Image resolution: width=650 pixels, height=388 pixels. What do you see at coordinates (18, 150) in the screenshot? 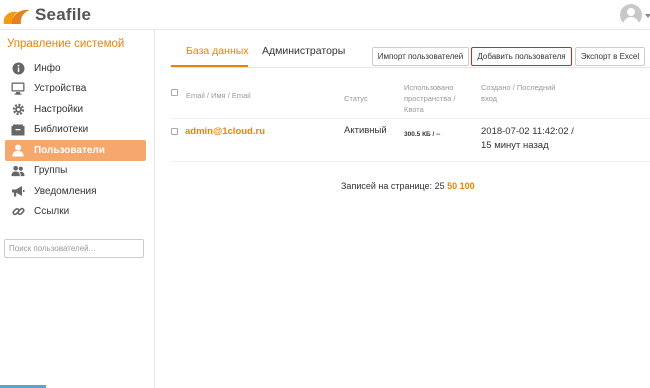
I see `user-icon` at bounding box center [18, 150].